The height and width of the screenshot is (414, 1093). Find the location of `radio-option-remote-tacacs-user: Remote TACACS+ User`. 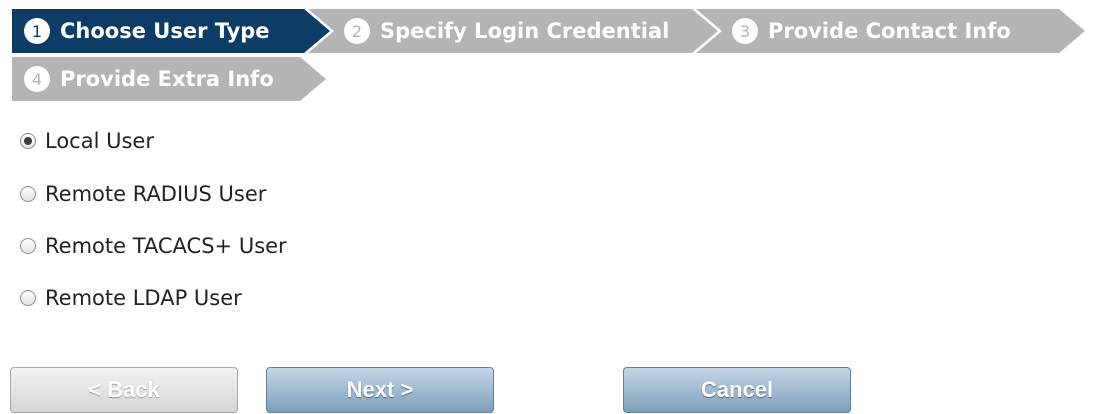

radio-option-remote-tacacs-user: Remote TACACS+ User is located at coordinates (153, 246).